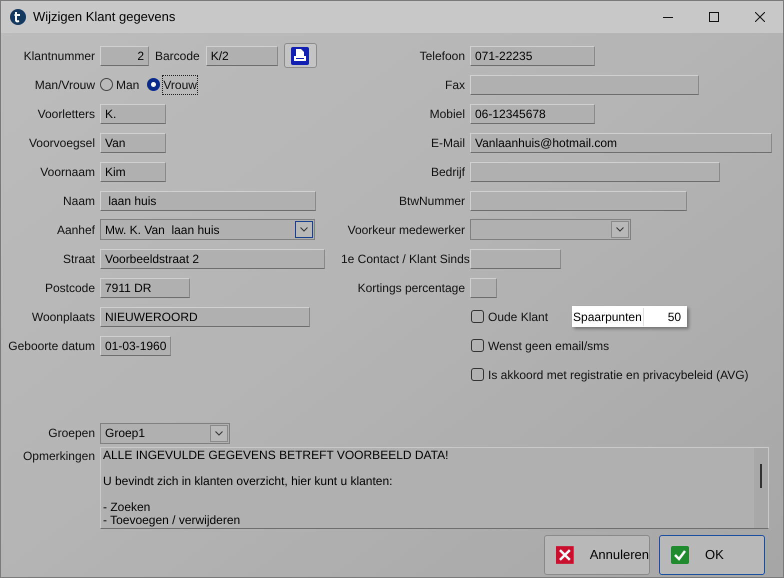 The height and width of the screenshot is (578, 784). I want to click on remarks-line: U bevindt zich in klanten overzicht, hier kunt u klanten:, so click(248, 481).